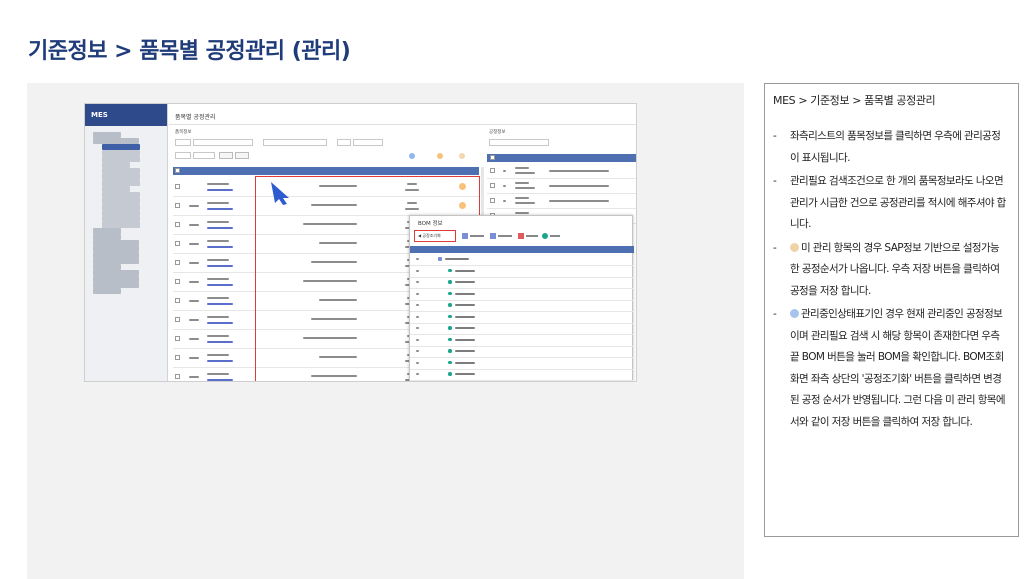 The height and width of the screenshot is (579, 1033). Describe the element at coordinates (121, 147) in the screenshot. I see `sidebar-item-active` at that location.